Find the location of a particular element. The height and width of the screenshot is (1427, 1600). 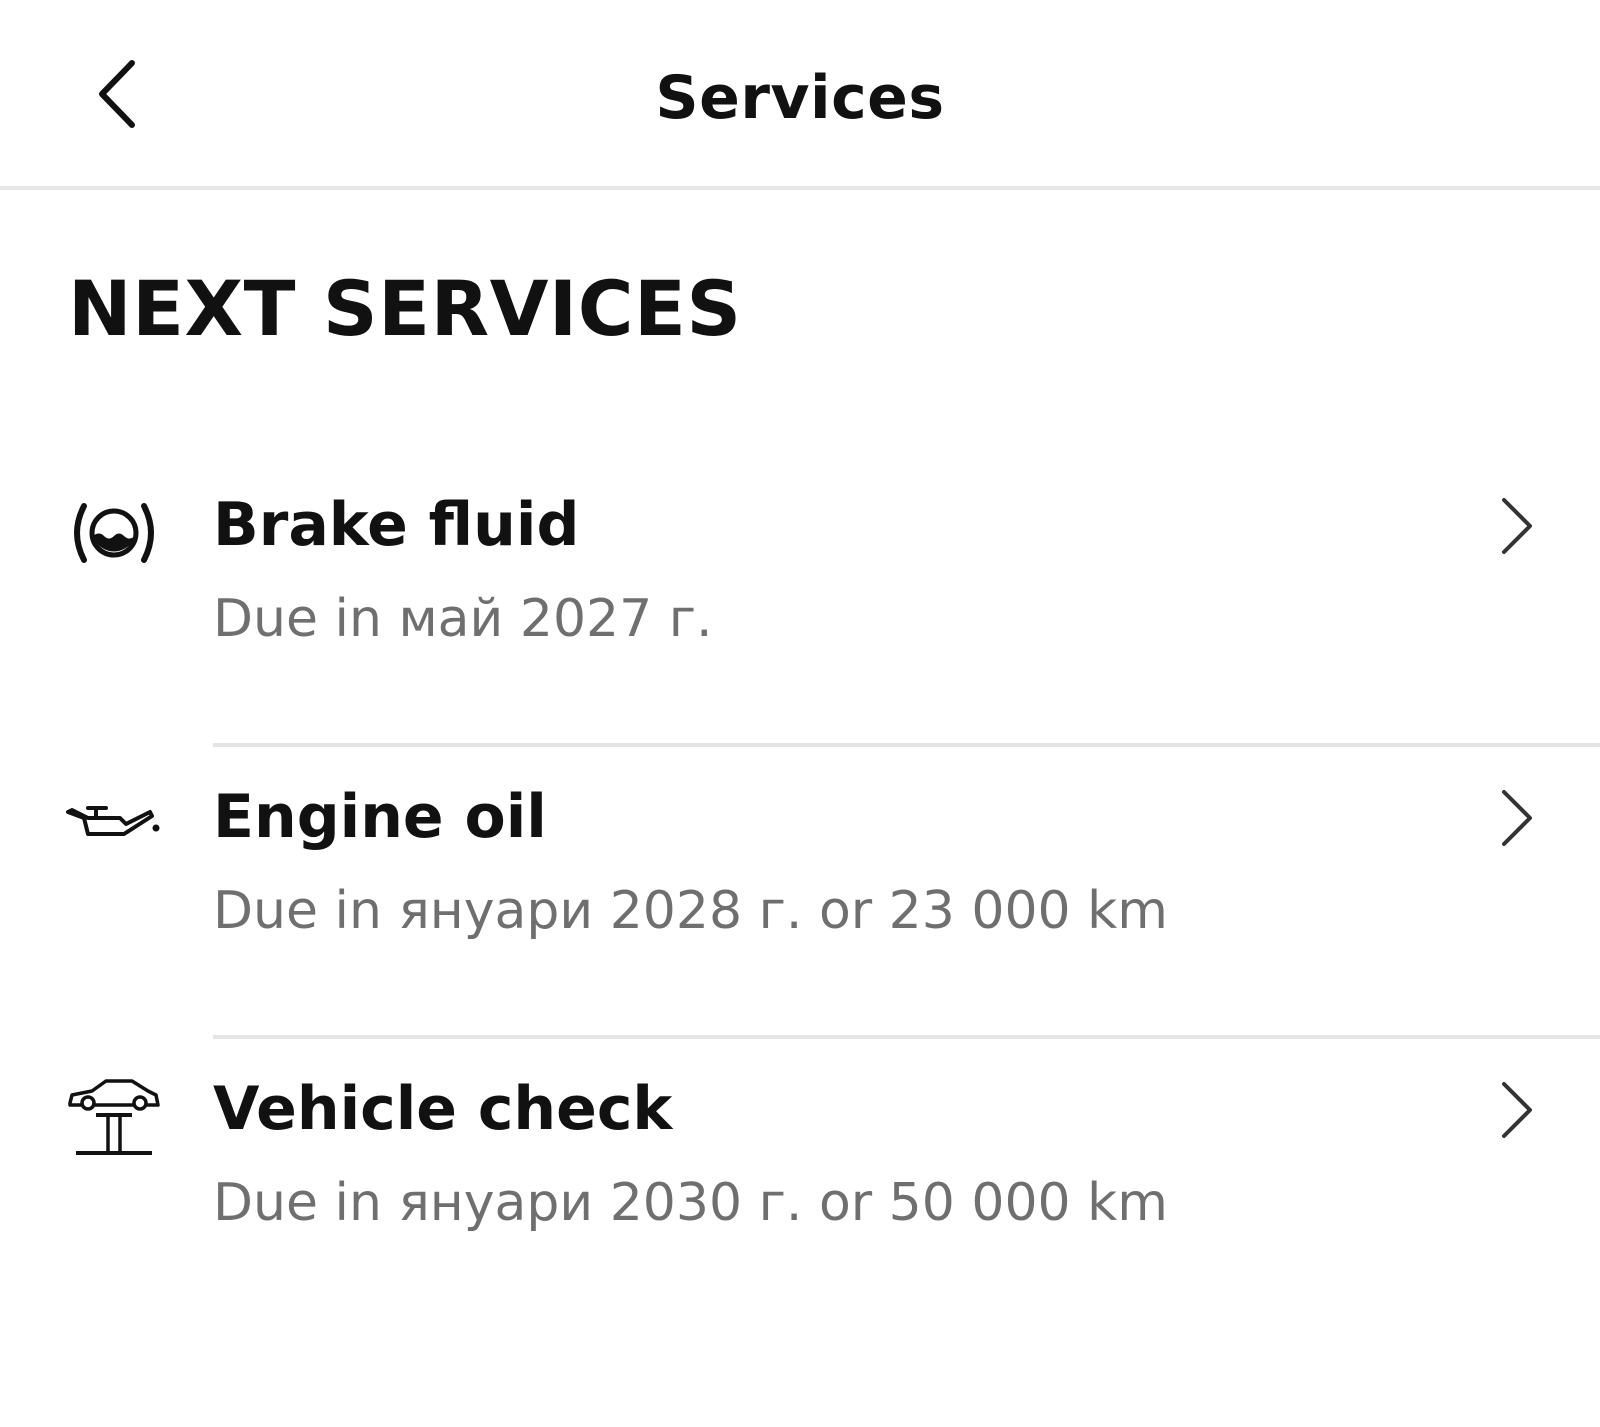

service-name: Brake fluid is located at coordinates (396, 525).